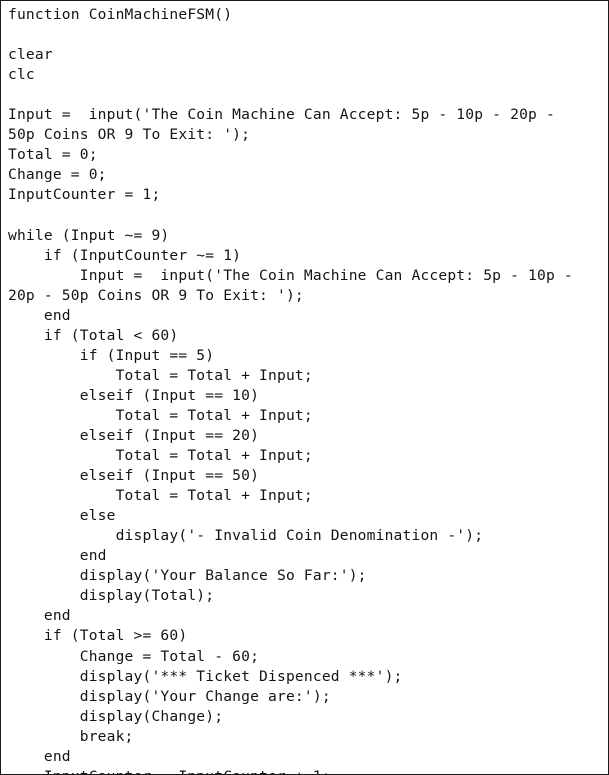 This screenshot has width=609, height=775. What do you see at coordinates (205, 676) in the screenshot?
I see `code-line: display('*** Ticket Dispenced ***');` at bounding box center [205, 676].